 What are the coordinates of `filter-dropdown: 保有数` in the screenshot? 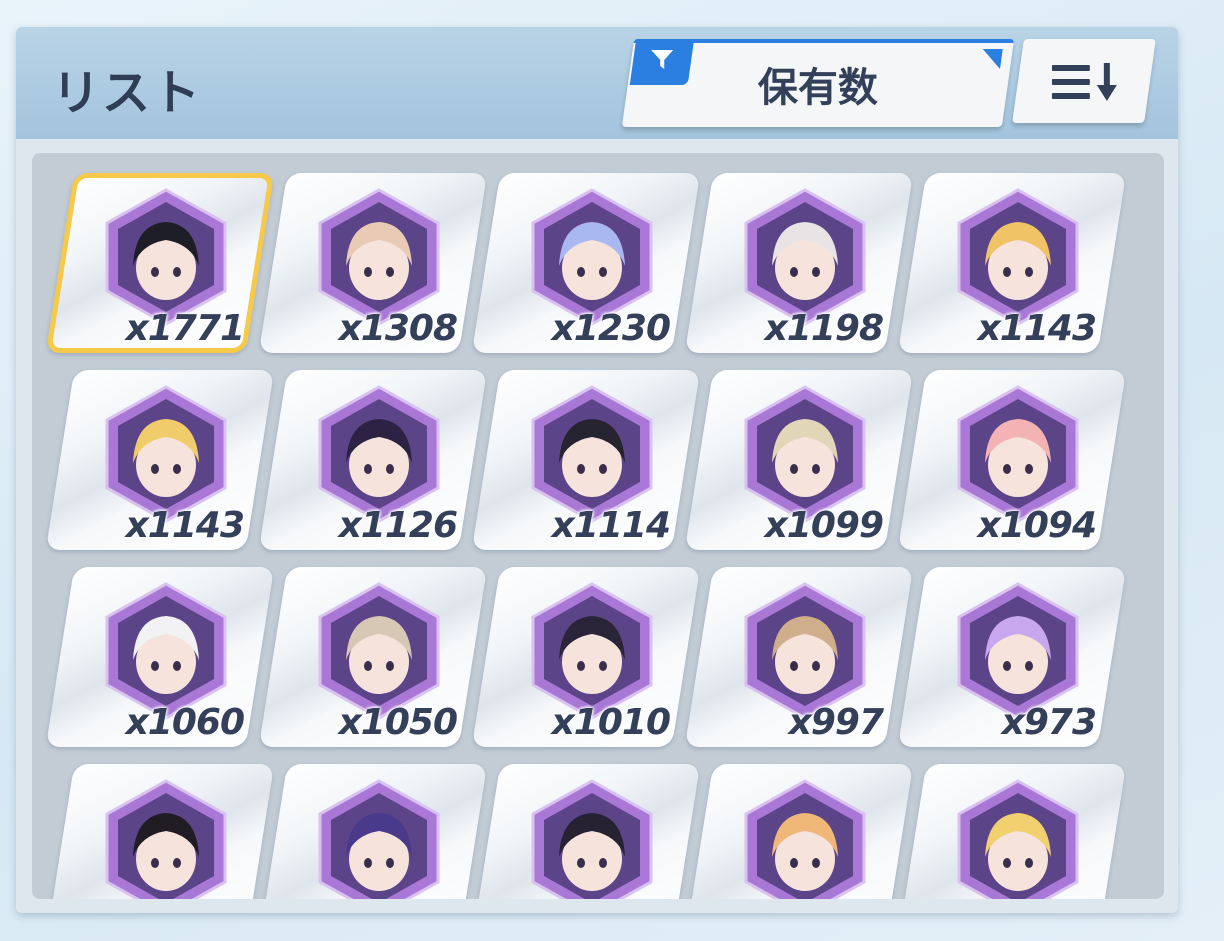 It's located at (818, 83).